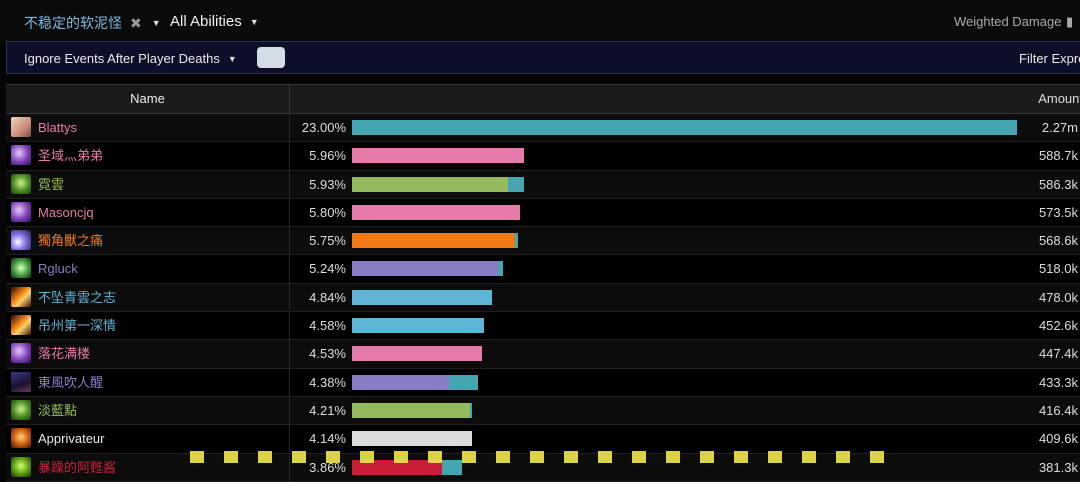  I want to click on table-row: 落花满楼 4.53% 447.4k, so click(543, 354).